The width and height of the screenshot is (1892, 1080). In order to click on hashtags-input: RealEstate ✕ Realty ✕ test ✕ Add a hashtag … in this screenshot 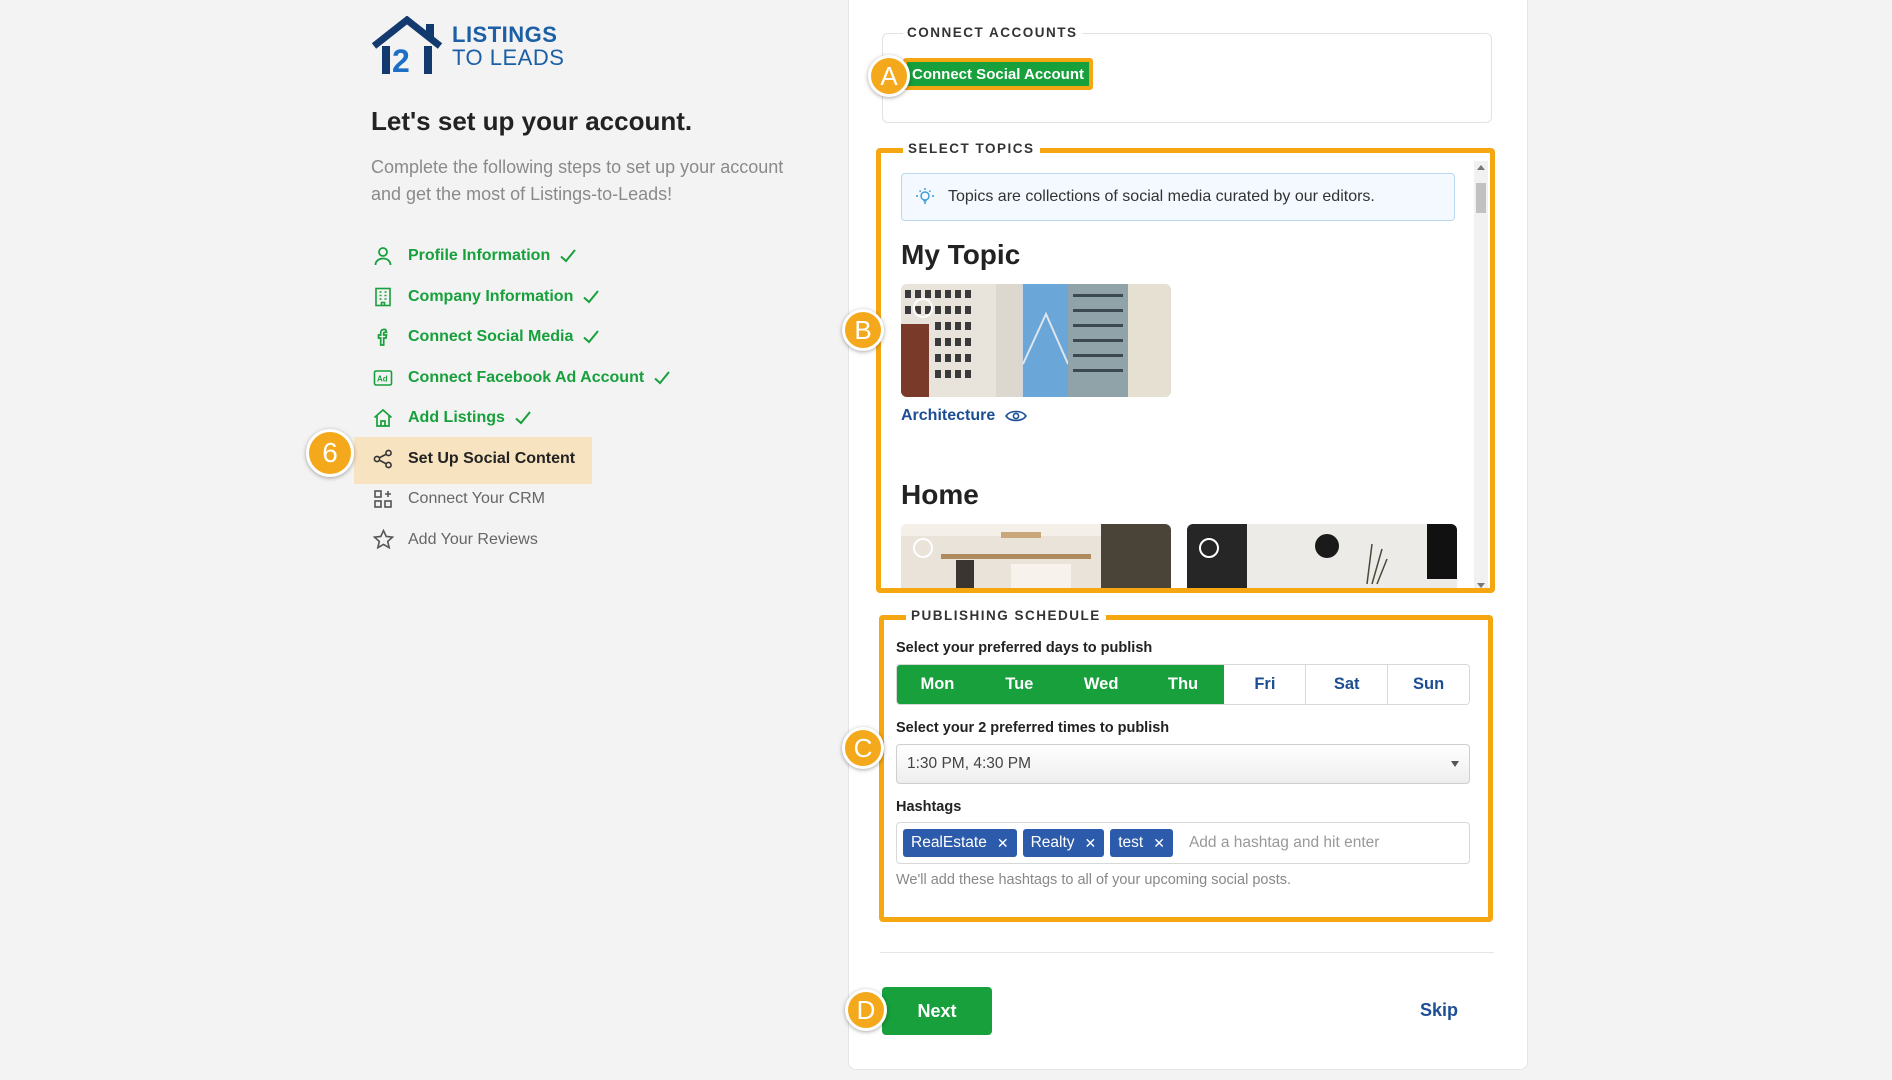, I will do `click(1183, 843)`.